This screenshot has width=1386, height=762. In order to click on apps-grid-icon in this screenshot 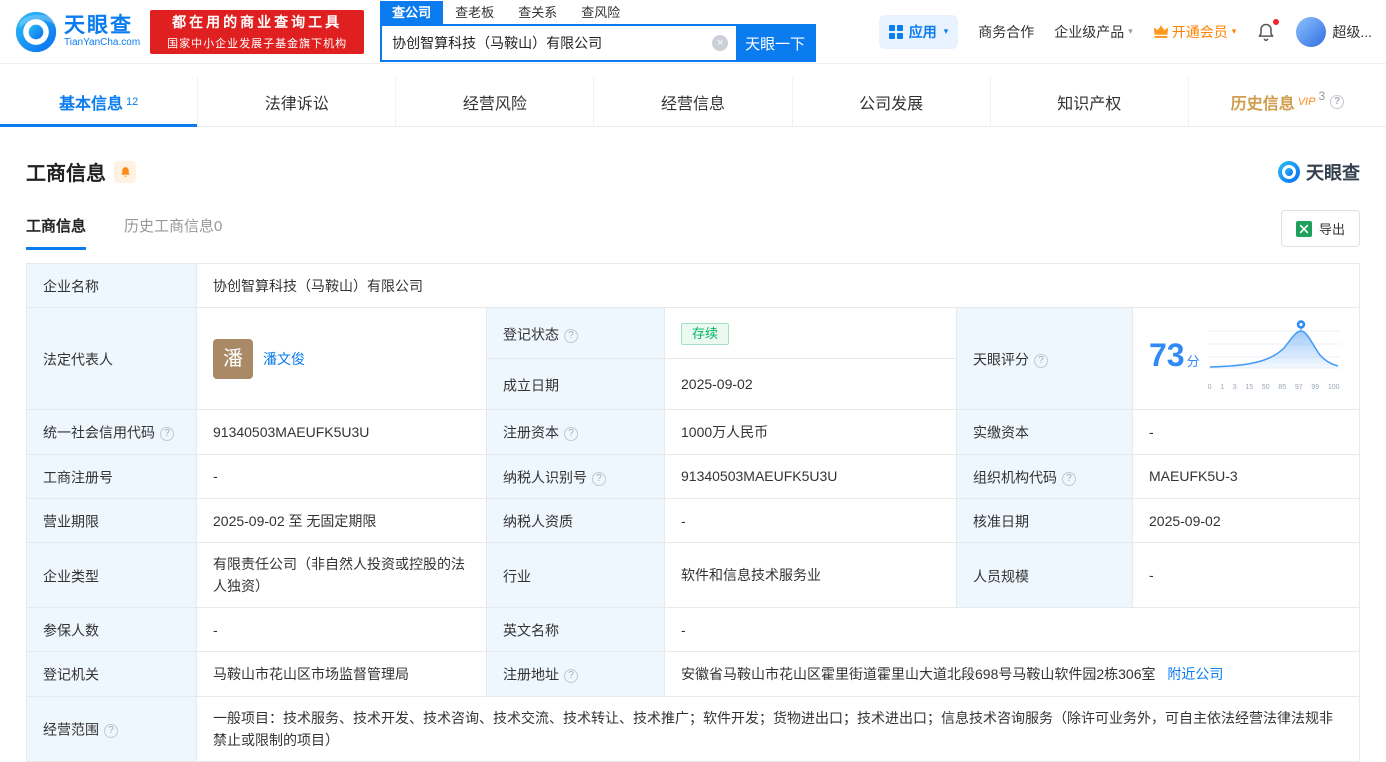, I will do `click(895, 31)`.